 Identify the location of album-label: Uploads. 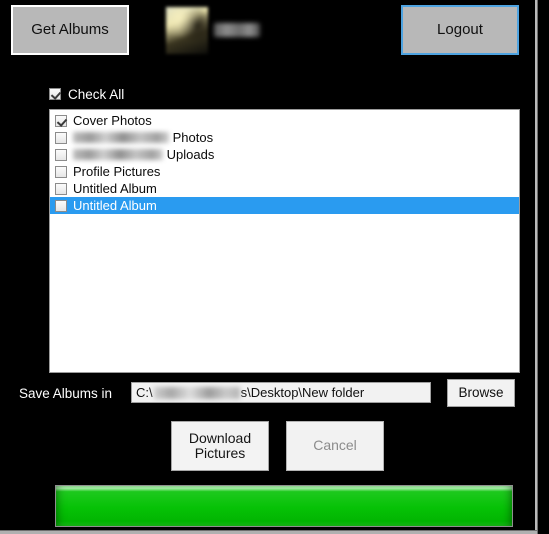
(143, 154).